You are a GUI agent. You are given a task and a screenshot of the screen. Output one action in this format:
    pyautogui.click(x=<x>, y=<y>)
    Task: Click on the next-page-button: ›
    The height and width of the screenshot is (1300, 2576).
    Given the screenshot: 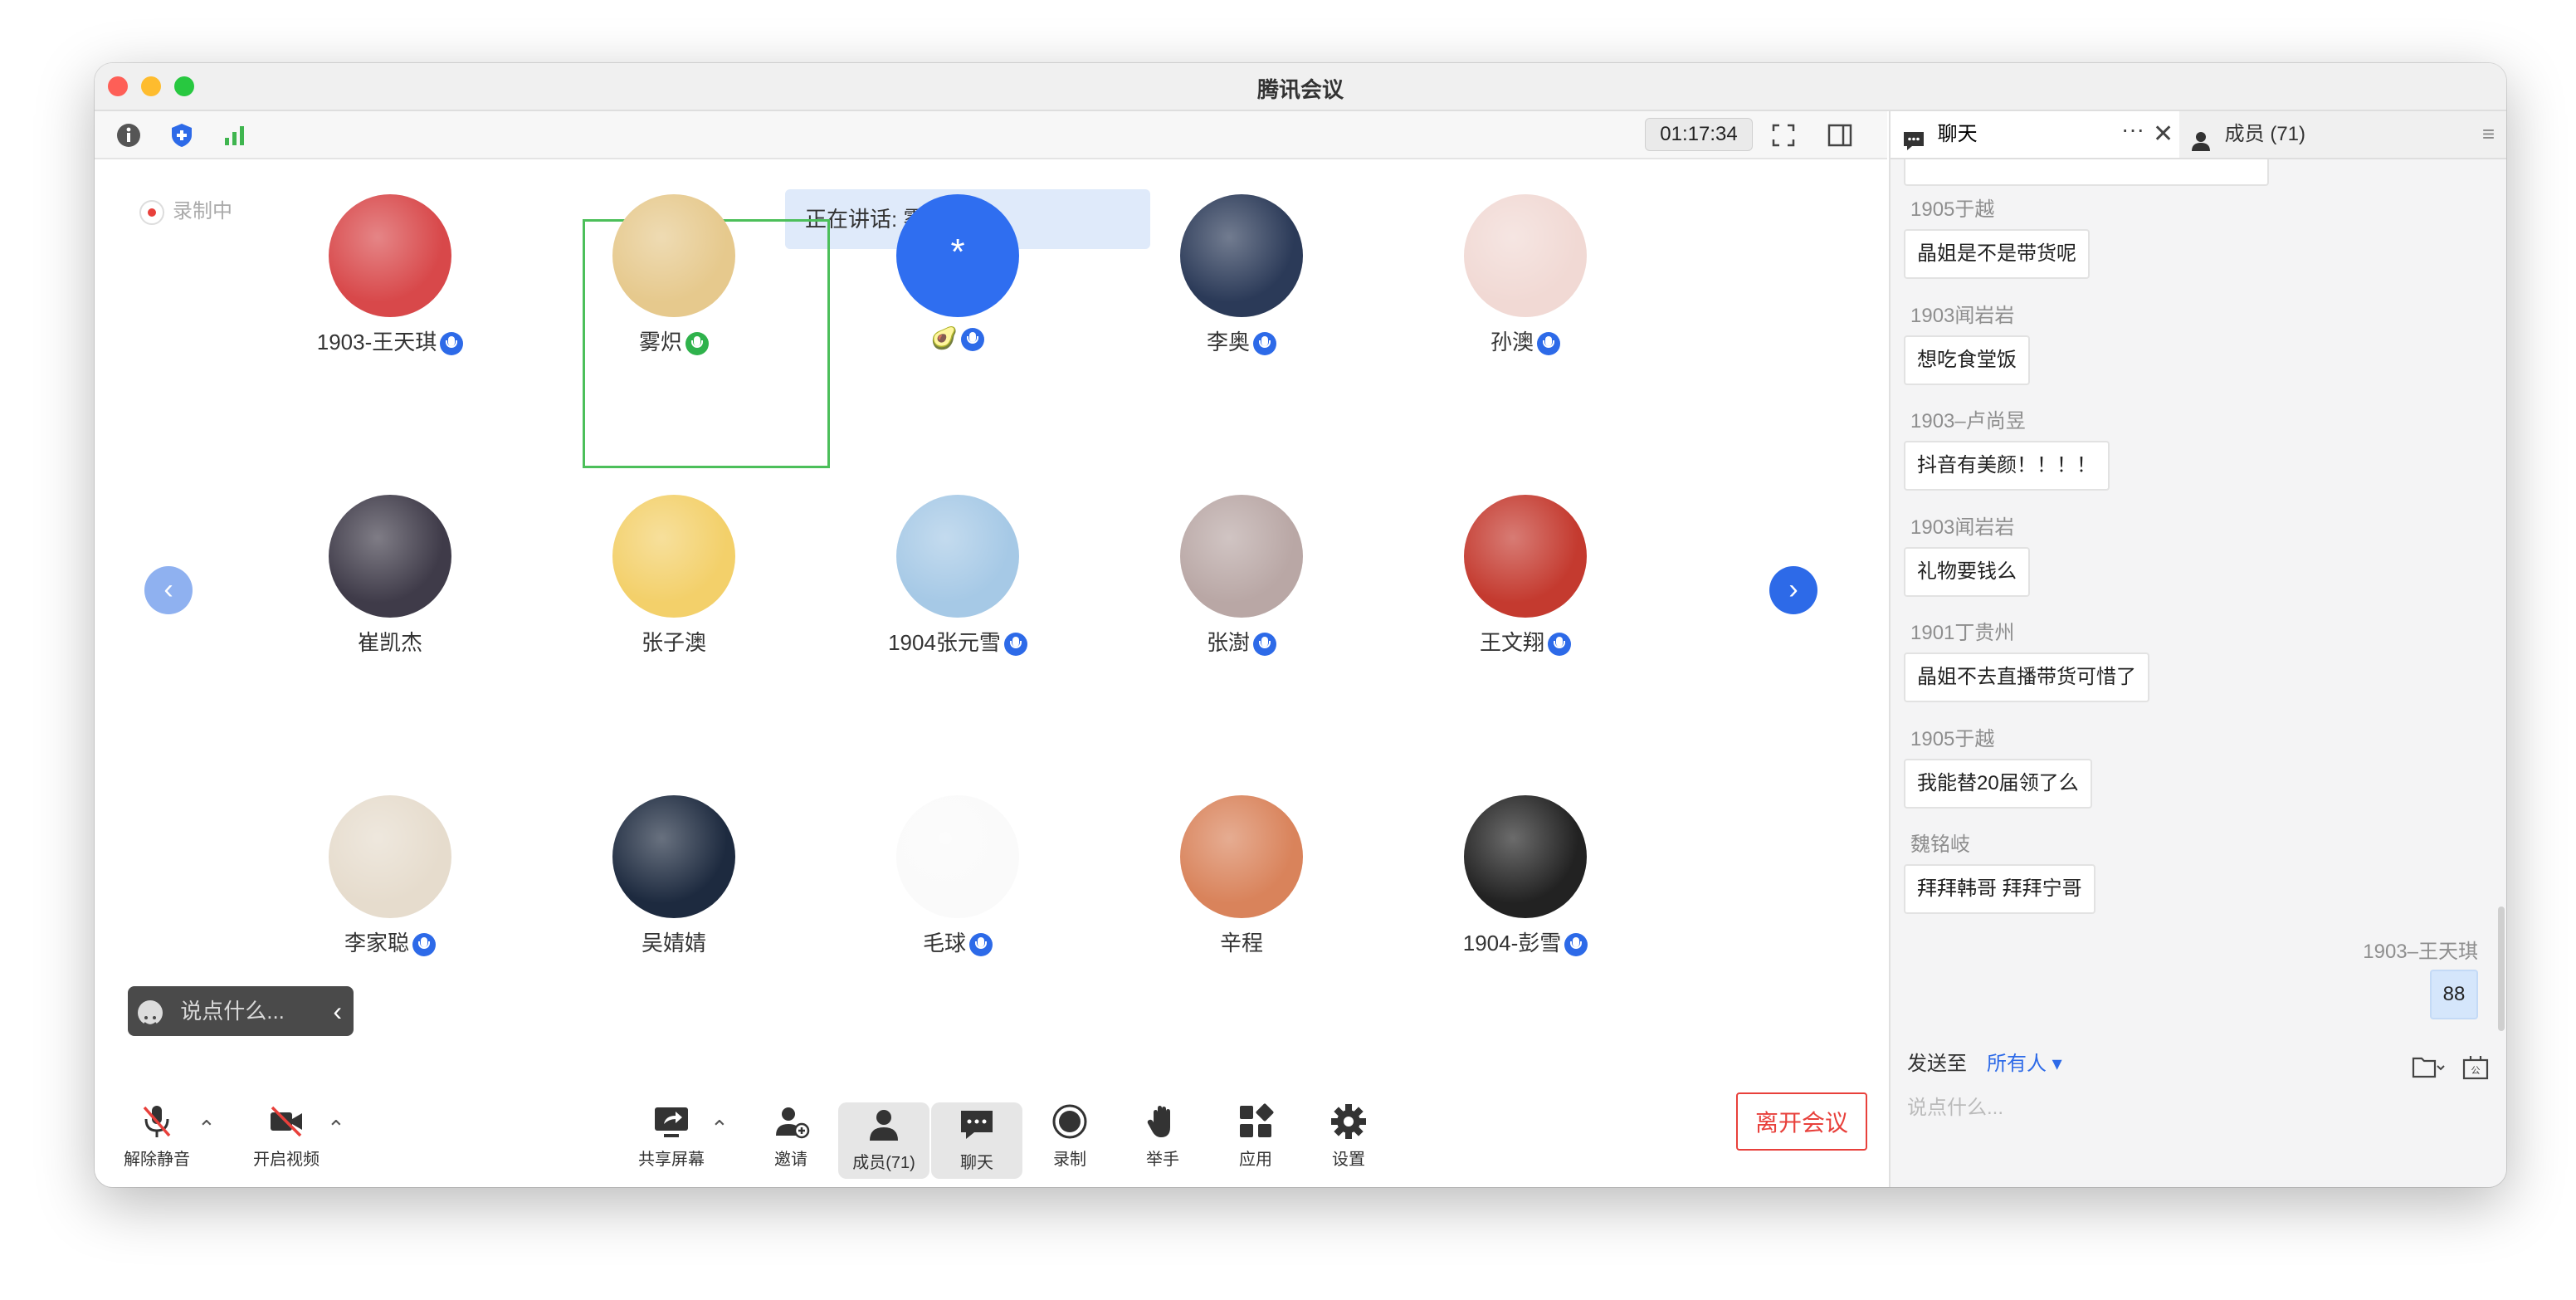 What is the action you would take?
    pyautogui.click(x=1793, y=590)
    